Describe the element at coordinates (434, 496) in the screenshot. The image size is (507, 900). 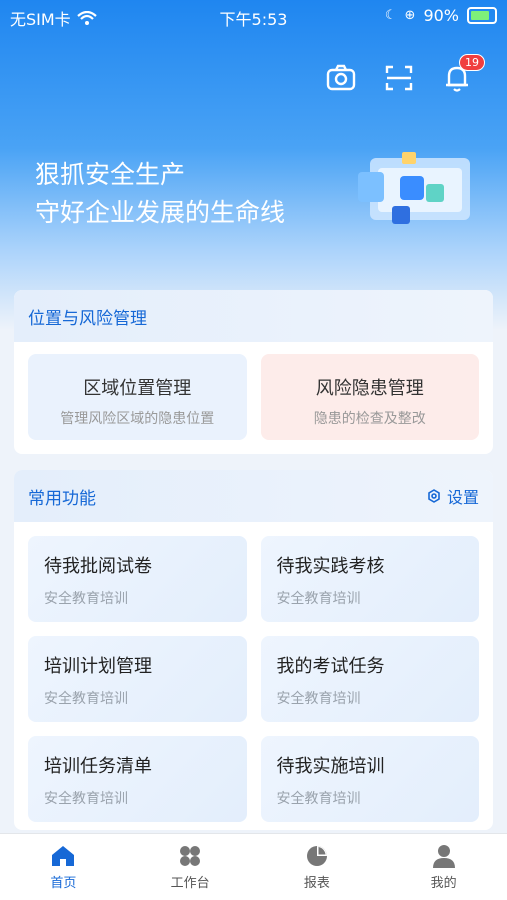
I see `gear-icon` at that location.